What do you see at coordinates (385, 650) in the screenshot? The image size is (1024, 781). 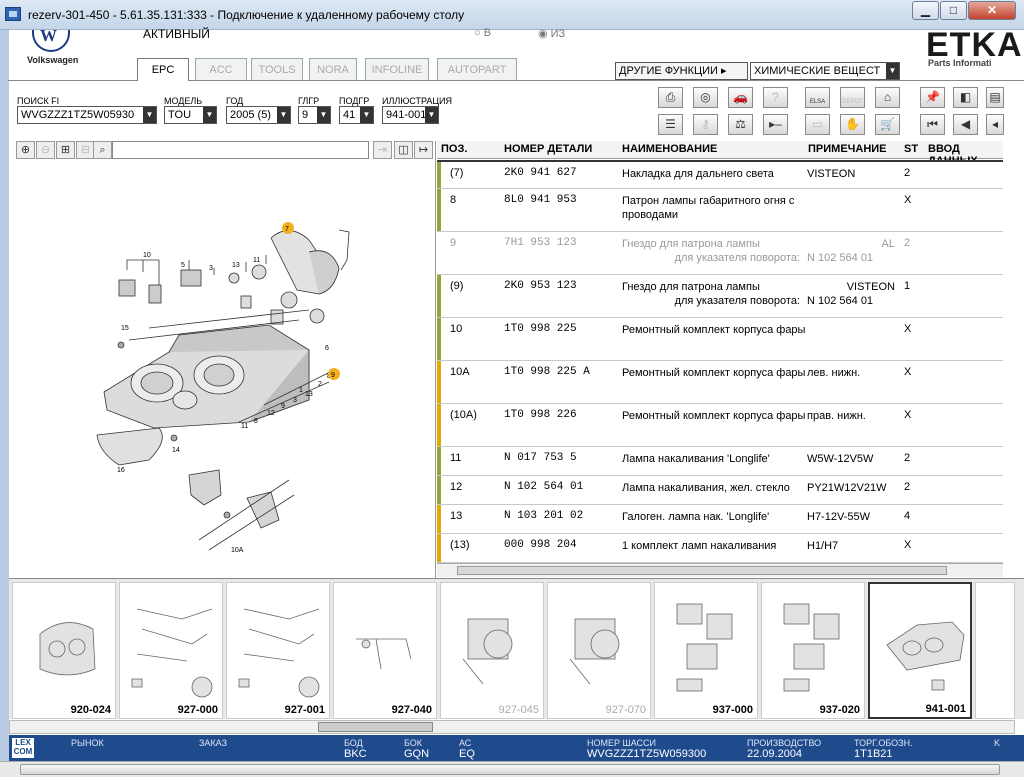 I see `thumbnail-927-040: 927-040` at bounding box center [385, 650].